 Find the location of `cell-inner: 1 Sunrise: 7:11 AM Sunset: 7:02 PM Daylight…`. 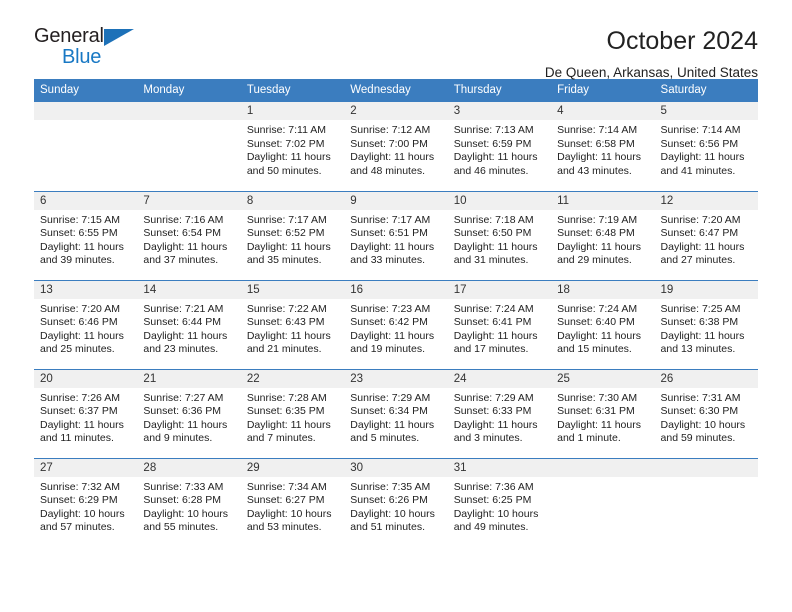

cell-inner: 1 Sunrise: 7:11 AM Sunset: 7:02 PM Daylight… is located at coordinates (292, 146).